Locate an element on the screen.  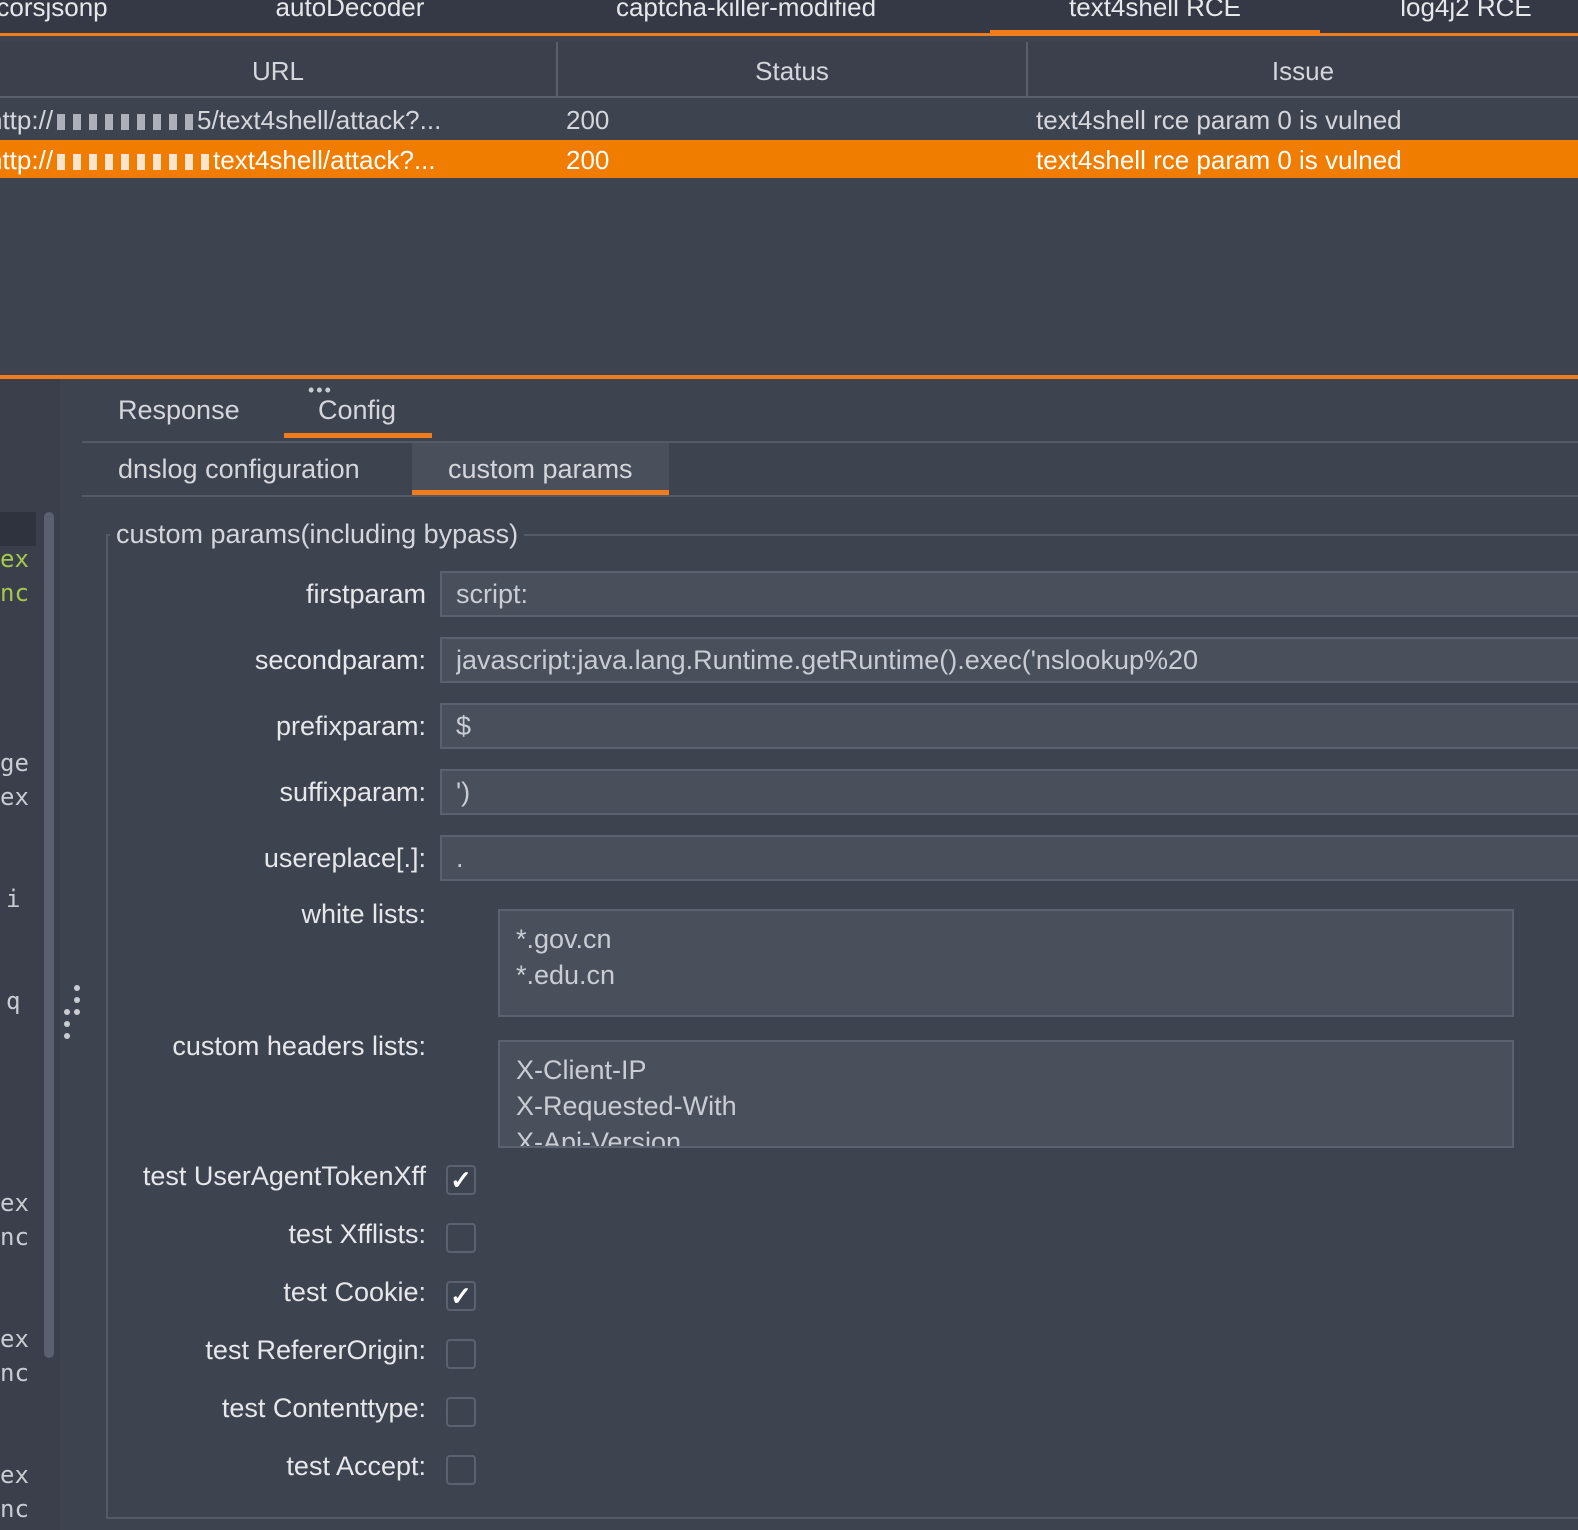
secondparam-label: secondparam: is located at coordinates (340, 660).